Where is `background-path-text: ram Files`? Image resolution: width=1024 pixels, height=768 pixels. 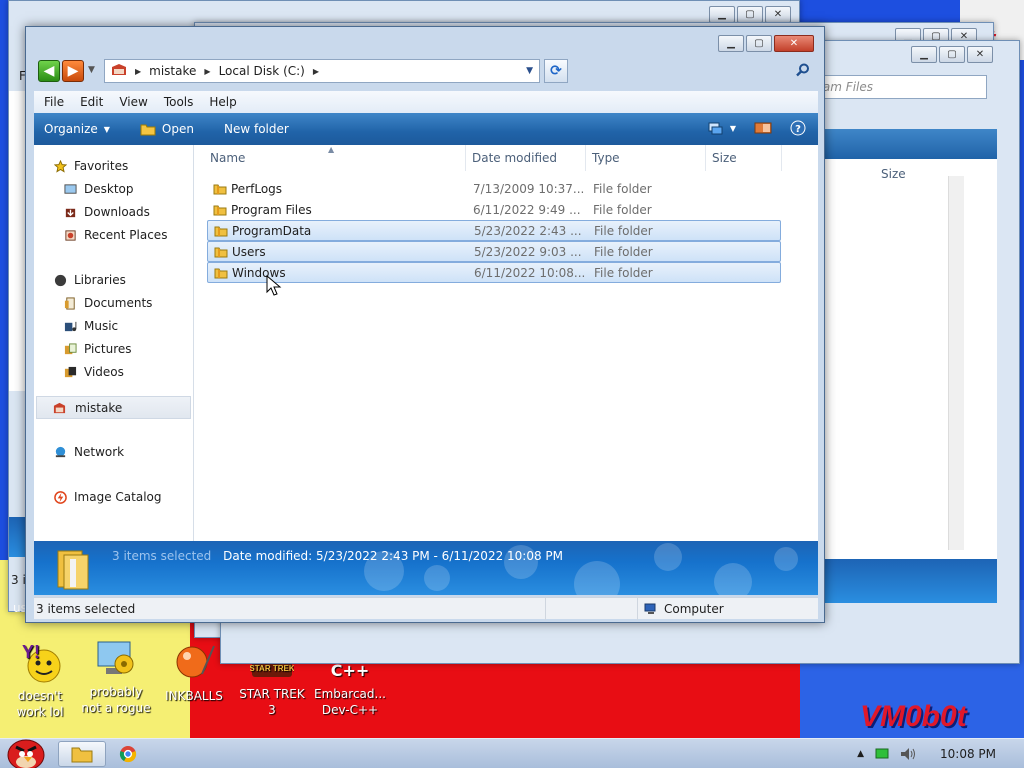
background-path-text: ram Files is located at coordinates (845, 87).